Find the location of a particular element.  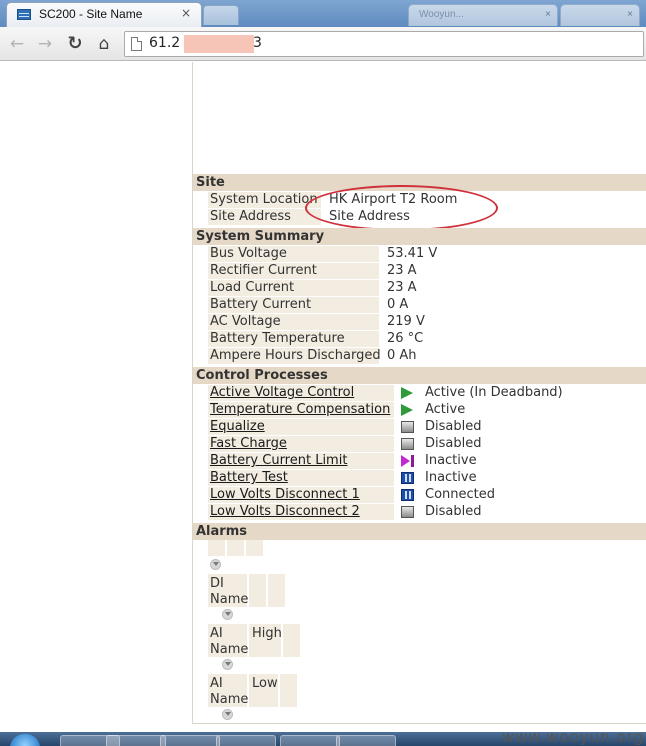

control-link: Battery Test is located at coordinates (301, 478).